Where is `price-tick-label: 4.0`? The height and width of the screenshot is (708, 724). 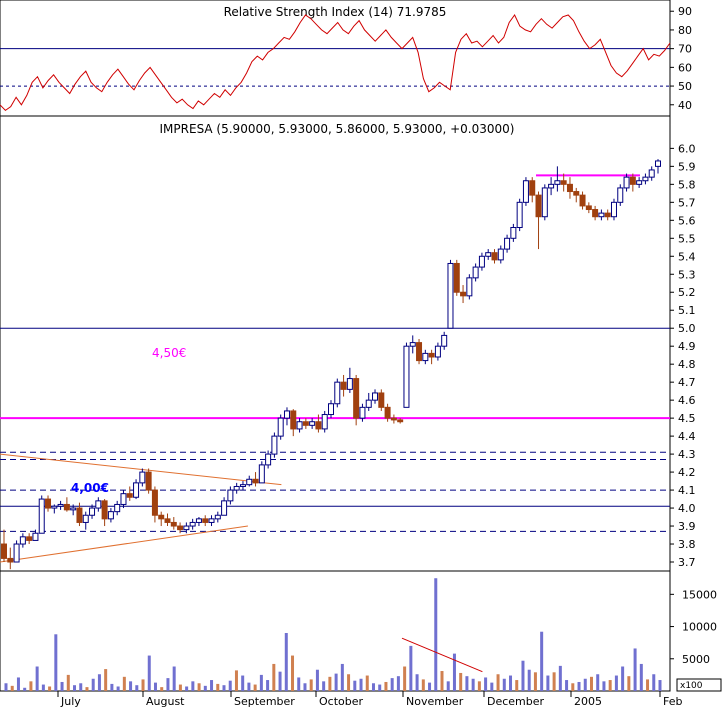
price-tick-label: 4.0 is located at coordinates (687, 508).